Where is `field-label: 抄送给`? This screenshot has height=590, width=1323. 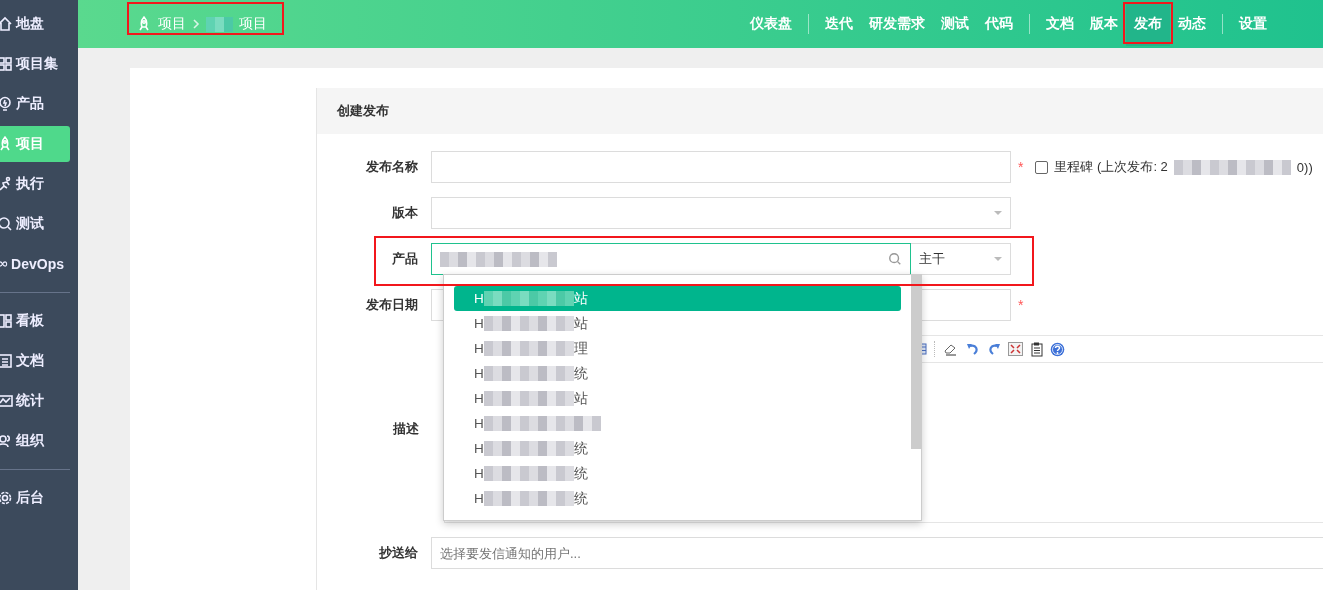 field-label: 抄送给 is located at coordinates (398, 553).